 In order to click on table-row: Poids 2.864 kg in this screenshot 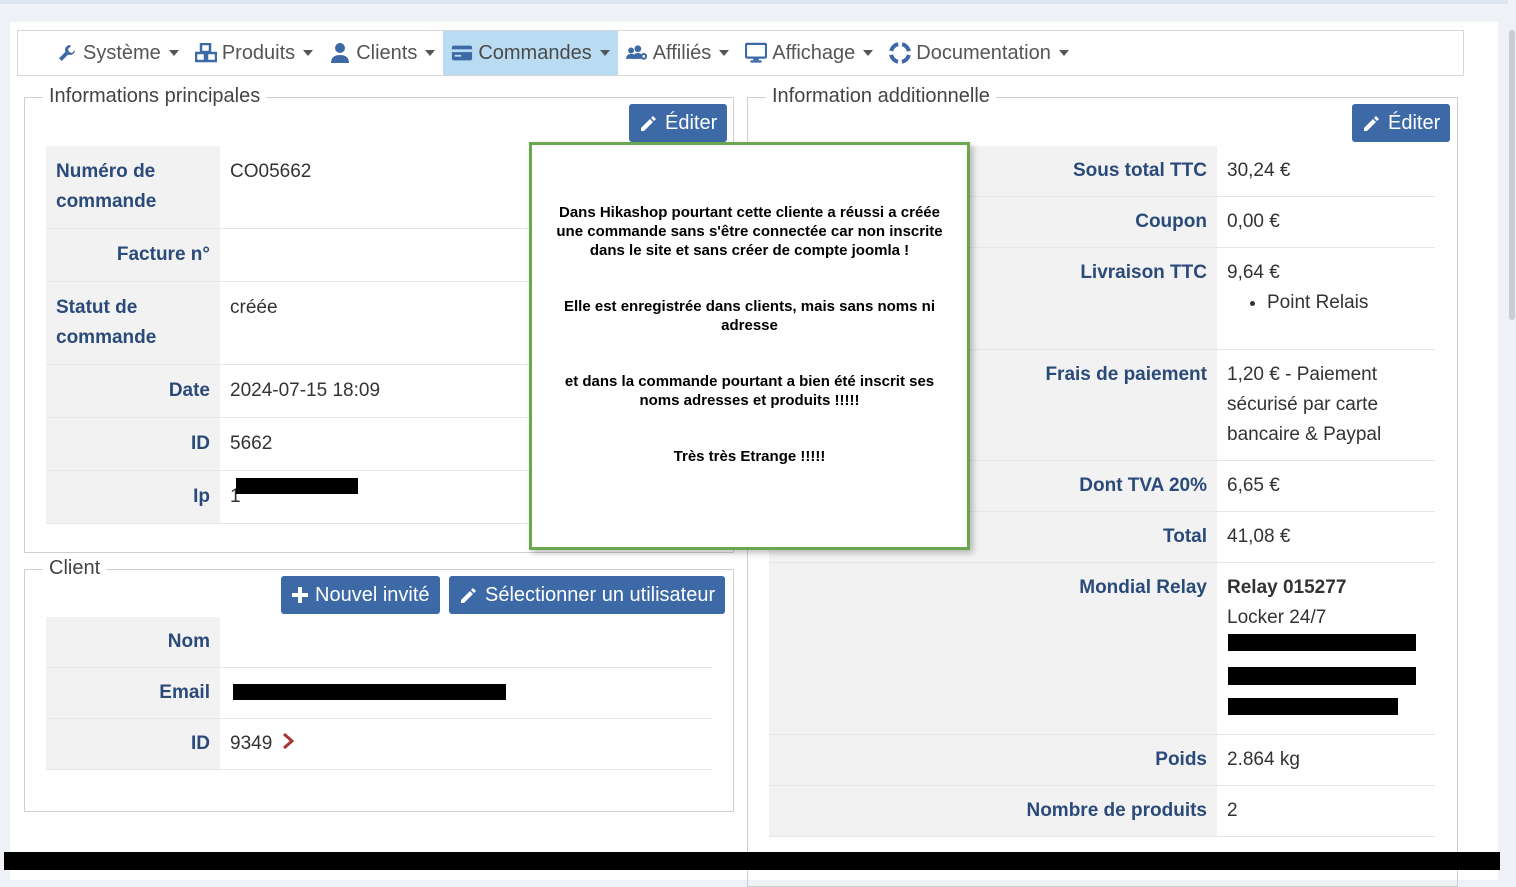, I will do `click(1102, 760)`.